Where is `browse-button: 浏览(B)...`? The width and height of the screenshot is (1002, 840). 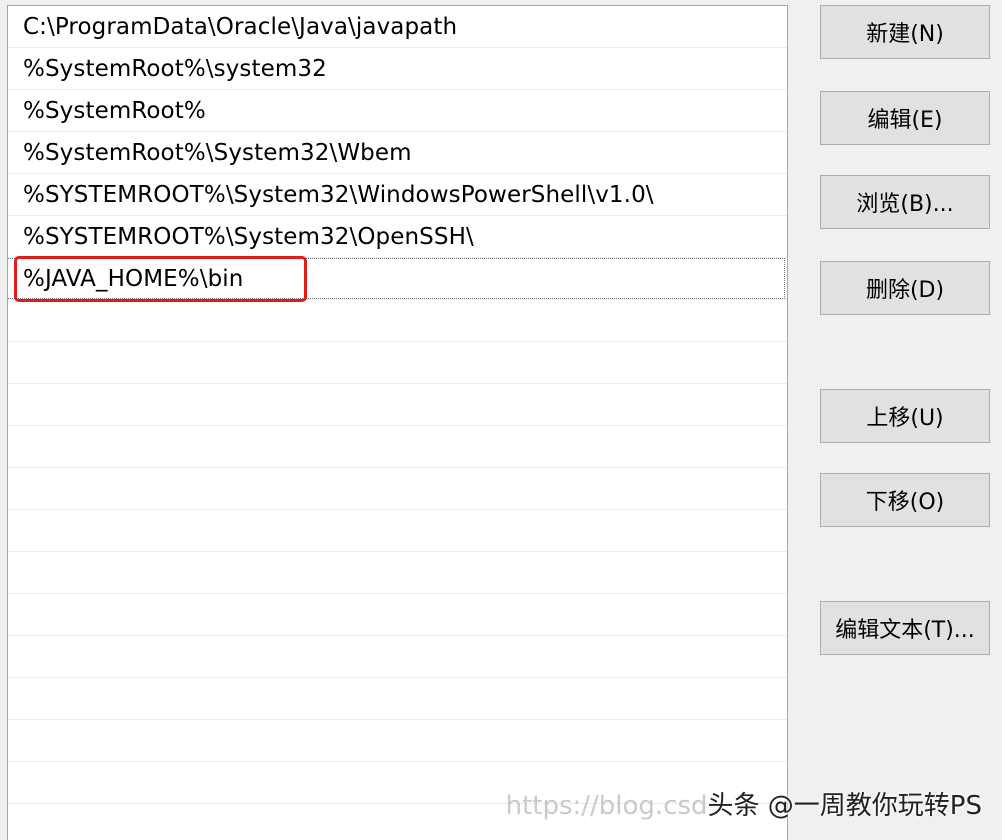 browse-button: 浏览(B)... is located at coordinates (905, 202).